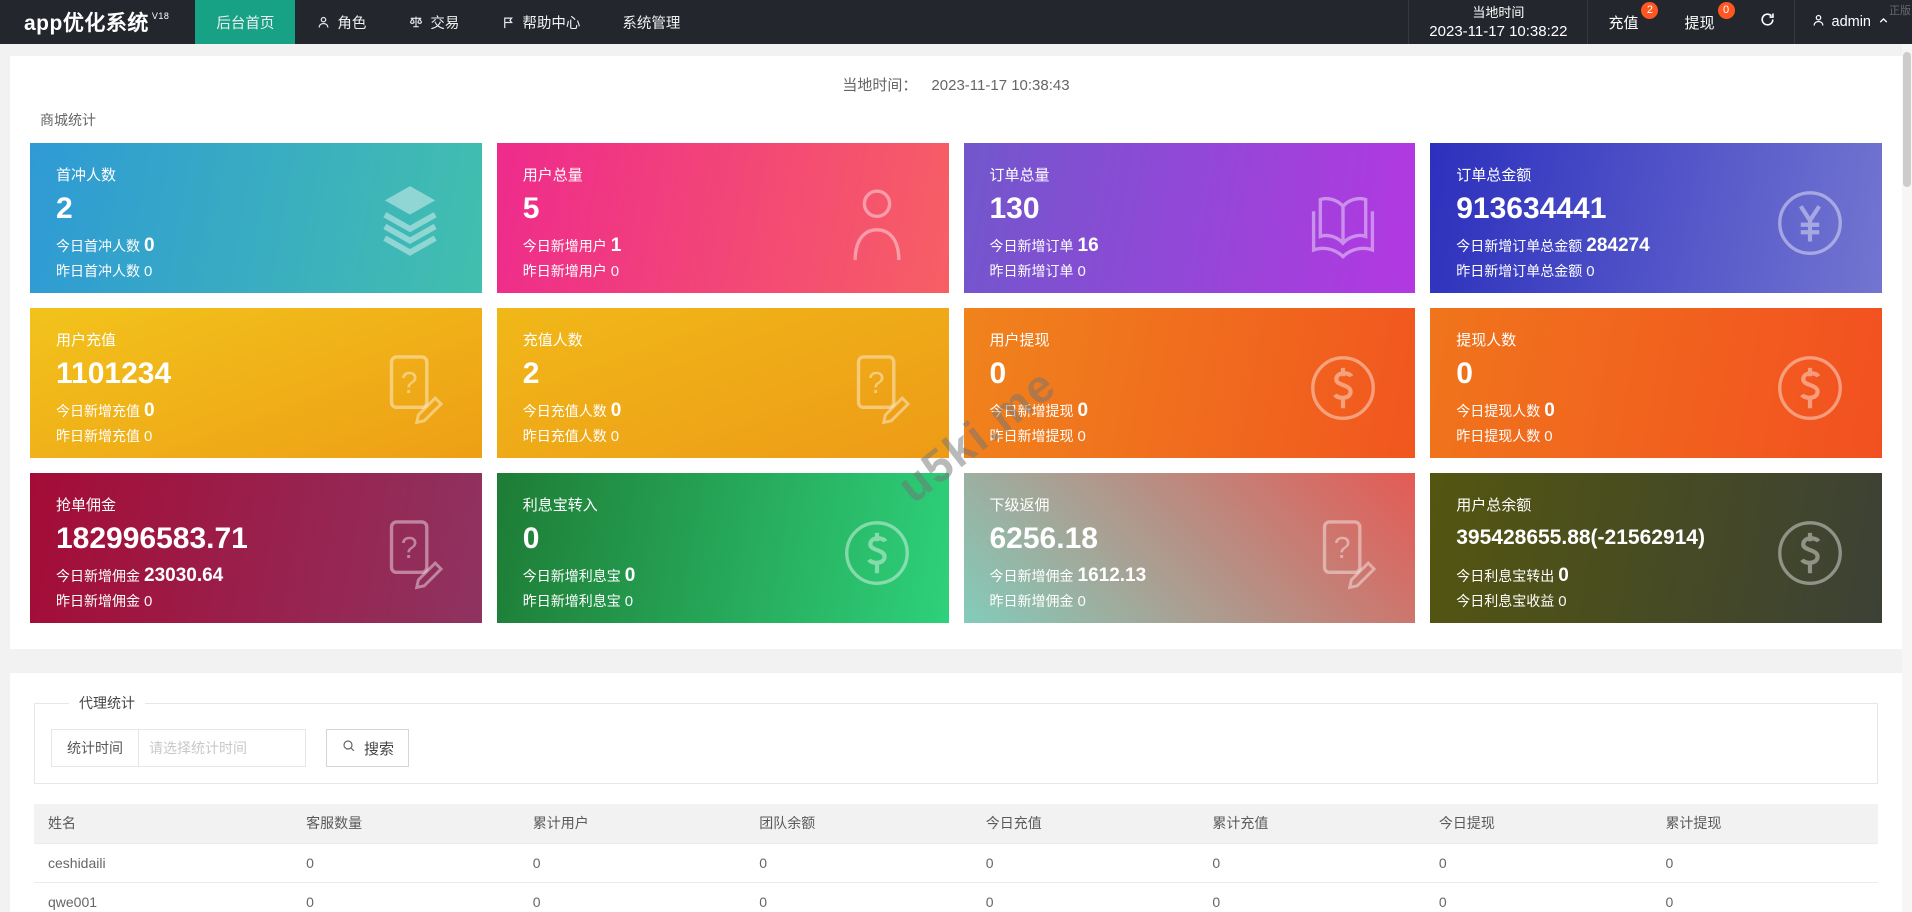  I want to click on local-time-value: 2023-11-17 10:38:22, so click(1498, 31).